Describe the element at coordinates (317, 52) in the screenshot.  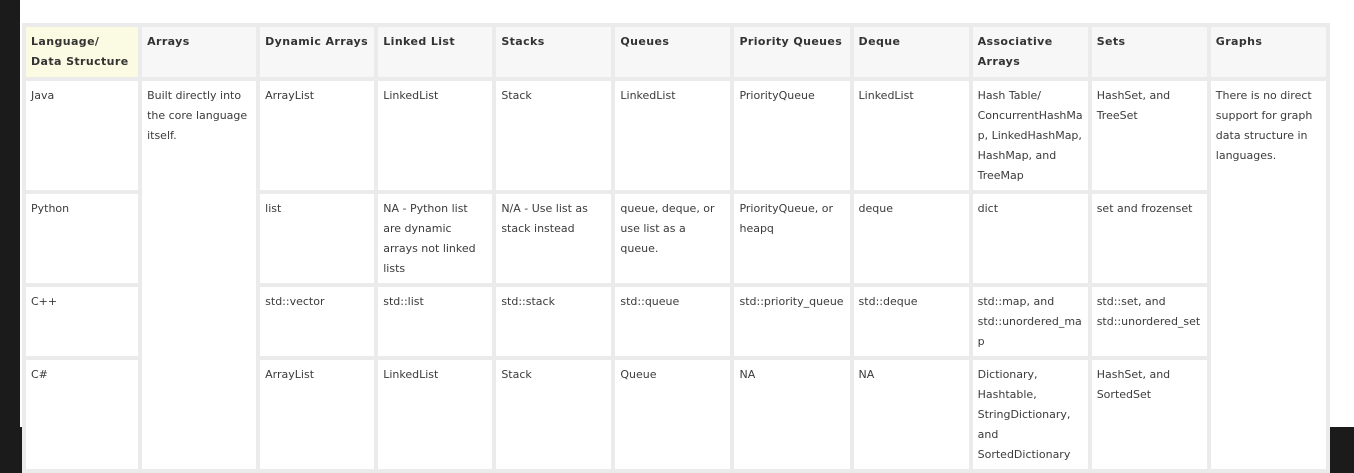
I see `header-dynamic-arrays: Dynamic Arrays` at that location.